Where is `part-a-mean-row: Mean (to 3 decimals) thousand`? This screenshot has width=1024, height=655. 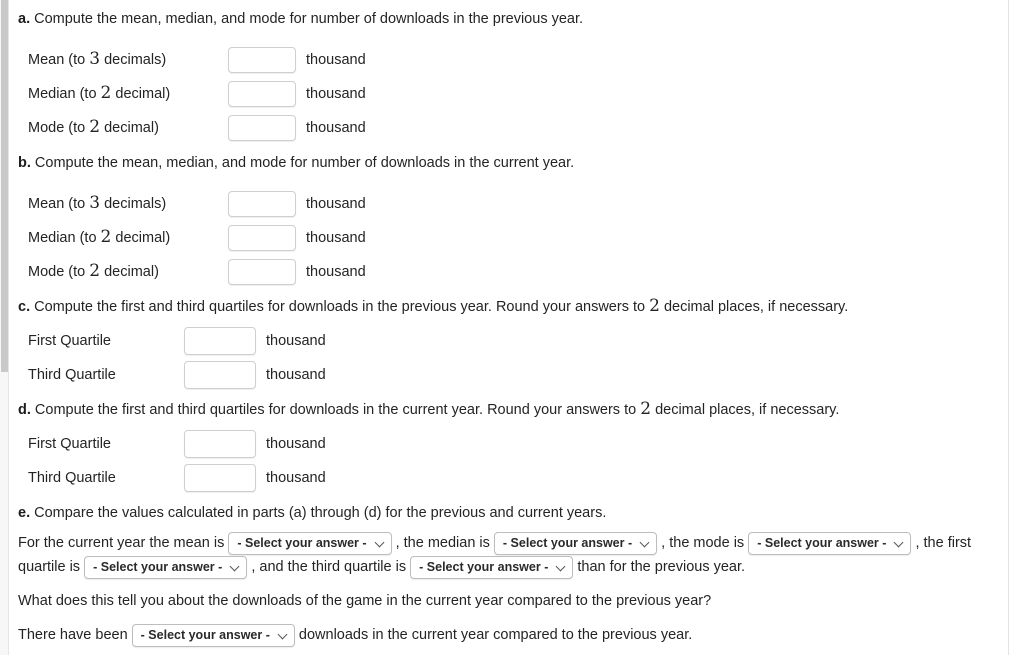
part-a-mean-row: Mean (to 3 decimals) thousand is located at coordinates (508, 60).